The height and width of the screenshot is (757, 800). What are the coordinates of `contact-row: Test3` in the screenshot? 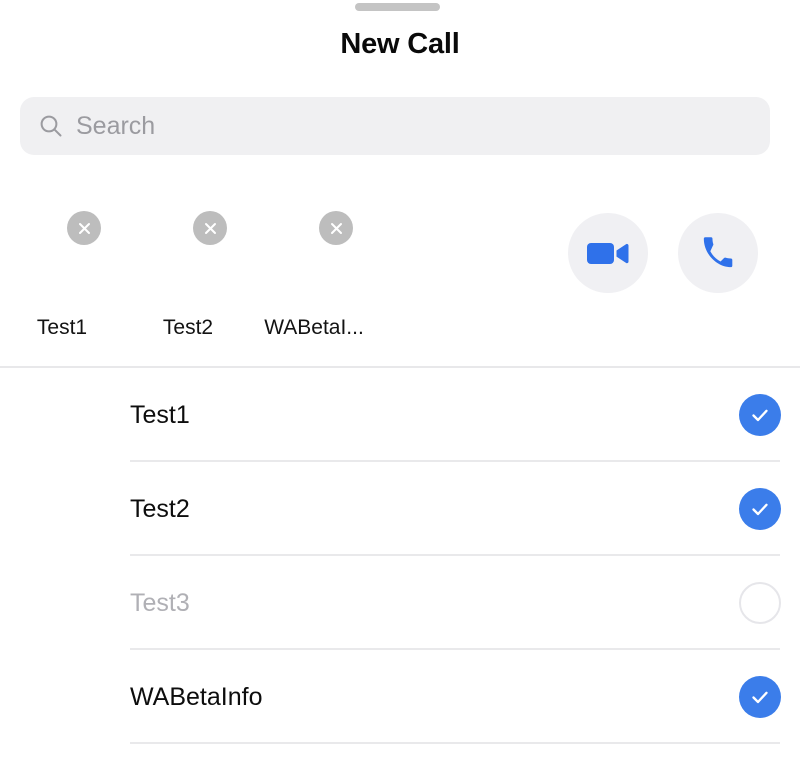 It's located at (400, 603).